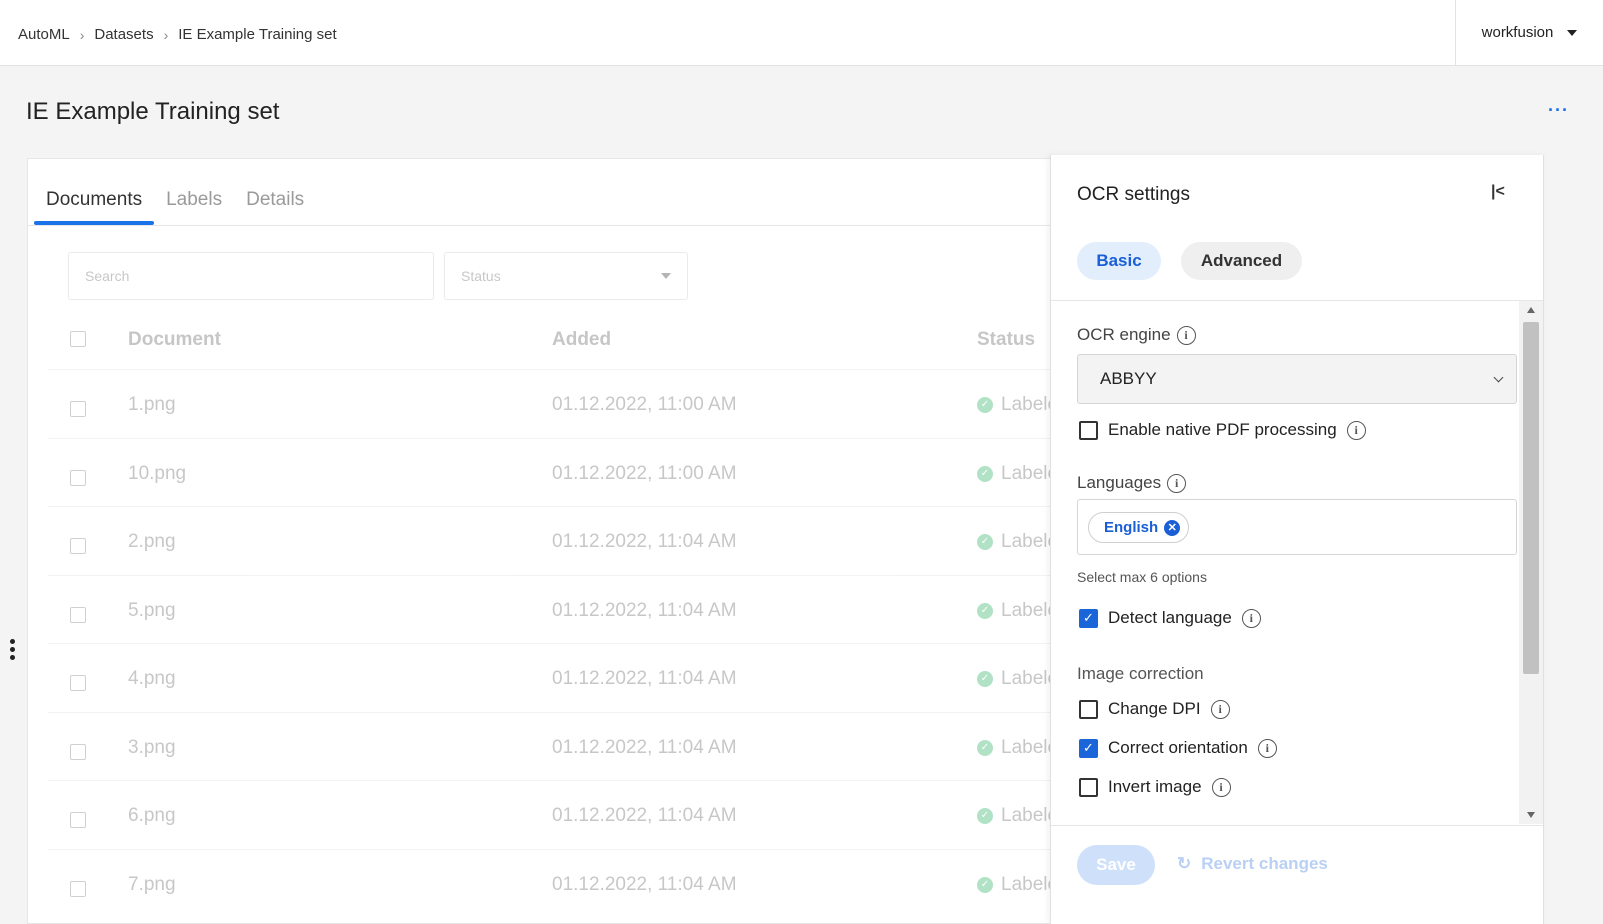 Image resolution: width=1603 pixels, height=924 pixels. Describe the element at coordinates (1531, 815) in the screenshot. I see `scroll-down-icon` at that location.